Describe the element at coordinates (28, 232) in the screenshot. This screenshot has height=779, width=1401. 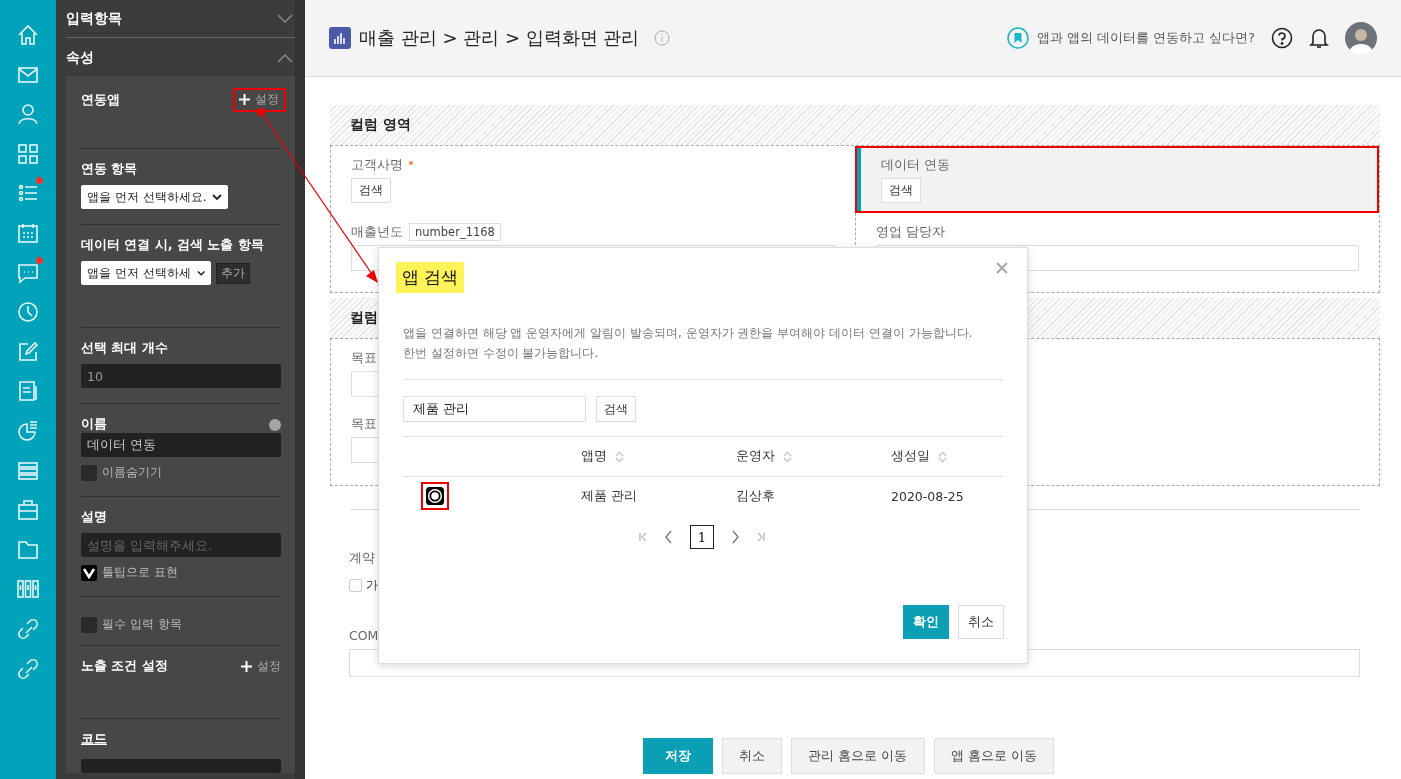
I see `calendar-icon` at that location.